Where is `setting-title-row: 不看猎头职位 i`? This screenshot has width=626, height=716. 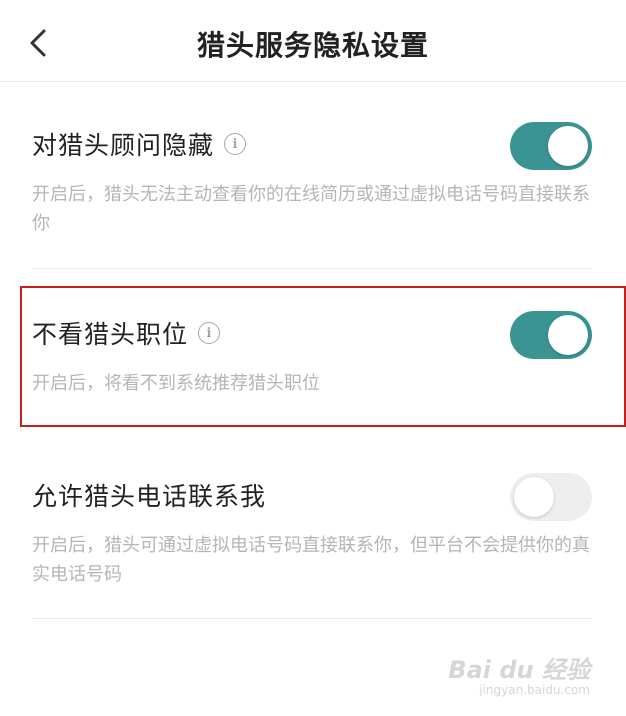
setting-title-row: 不看猎头职位 i is located at coordinates (126, 333).